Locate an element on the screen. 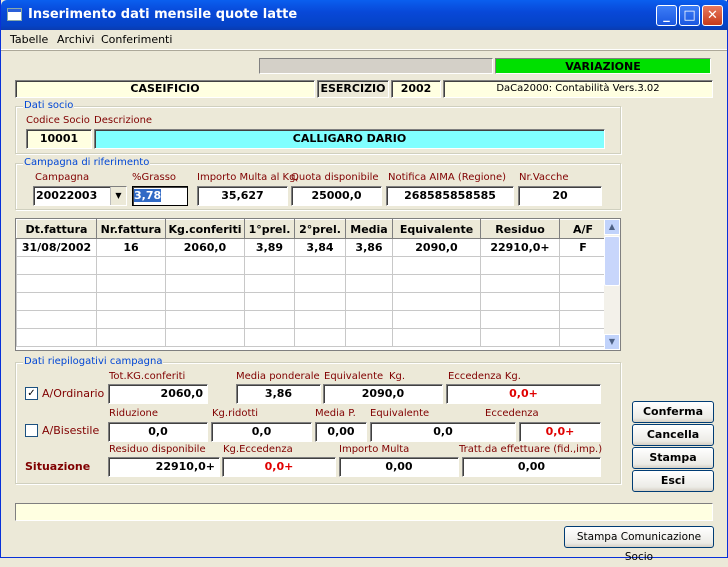  trattenuta-field: 0,00 is located at coordinates (531, 467).